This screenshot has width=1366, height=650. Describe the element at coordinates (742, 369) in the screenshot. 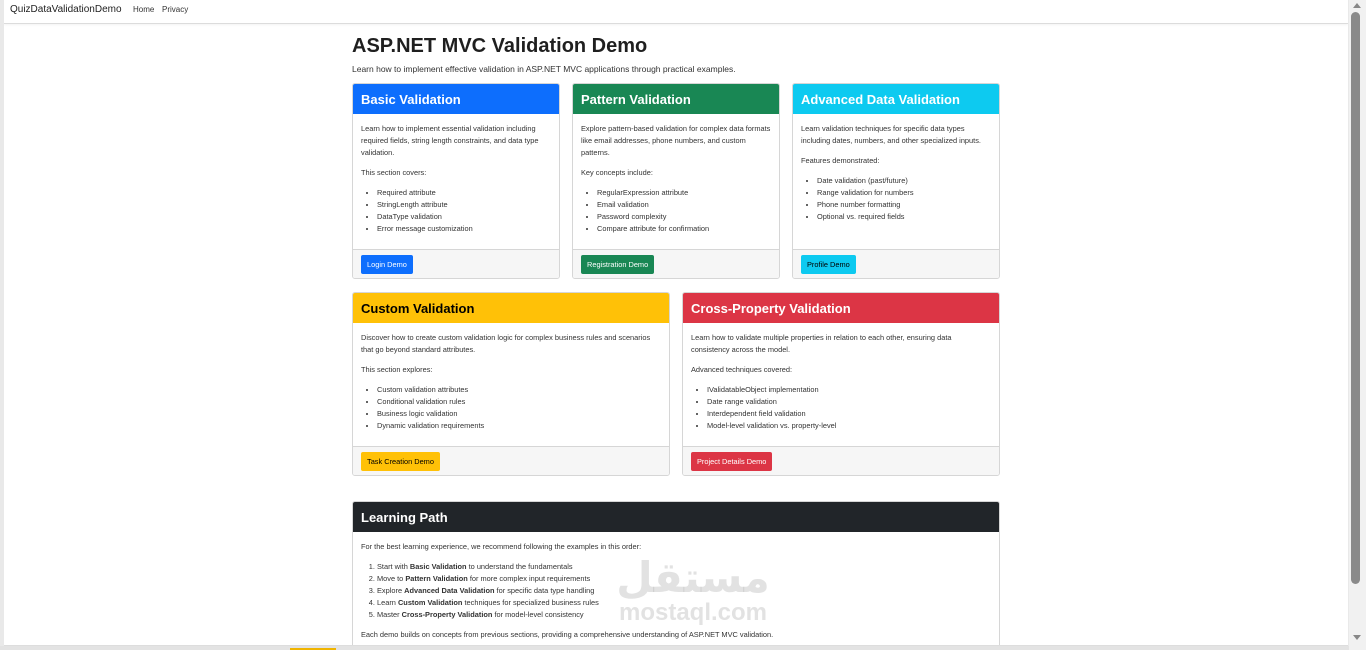

I see `card-subheading: Advanced techniques covered:` at that location.